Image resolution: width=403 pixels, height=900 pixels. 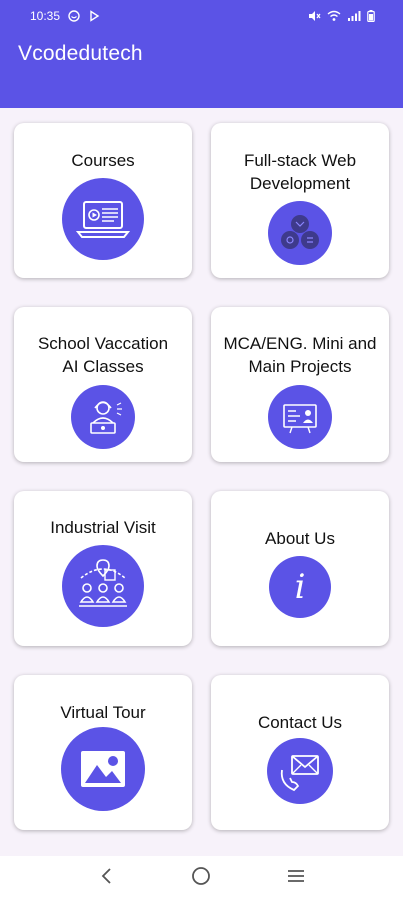 What do you see at coordinates (103, 355) in the screenshot?
I see `card-label: School Vaccation AI Classes` at bounding box center [103, 355].